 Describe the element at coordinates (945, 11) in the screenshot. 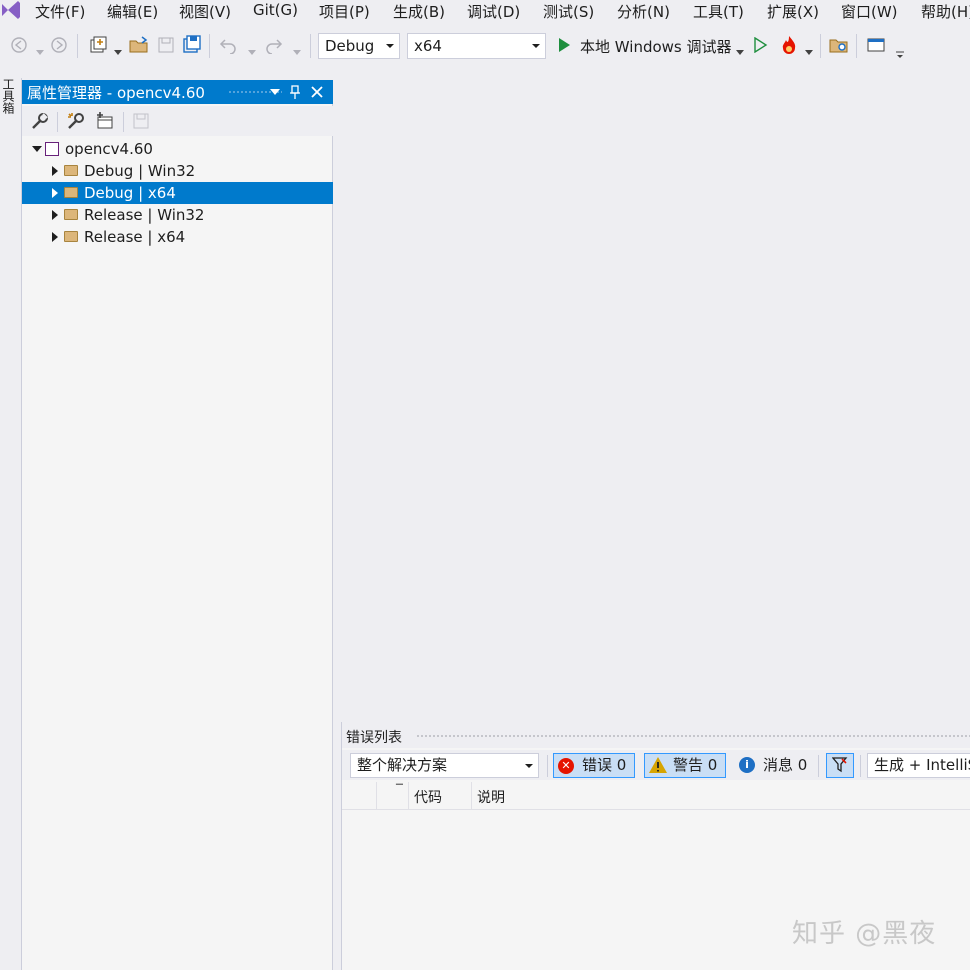

I see `menu-help: 帮助(H)` at that location.